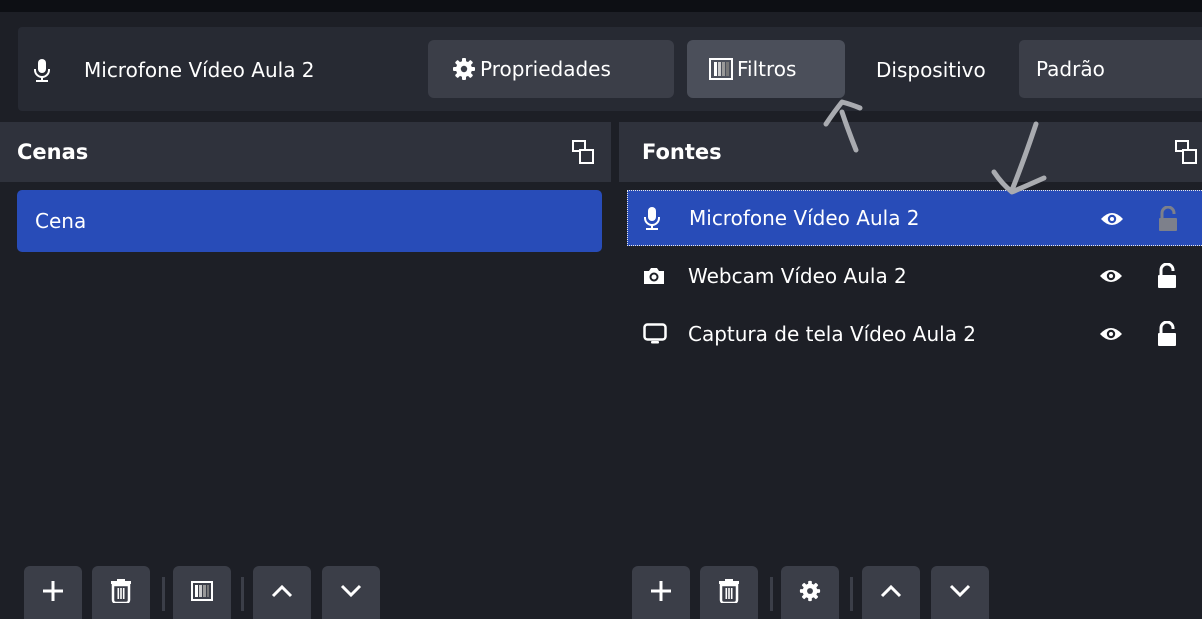 Image resolution: width=1202 pixels, height=619 pixels. I want to click on move-scene-up-button, so click(282, 592).